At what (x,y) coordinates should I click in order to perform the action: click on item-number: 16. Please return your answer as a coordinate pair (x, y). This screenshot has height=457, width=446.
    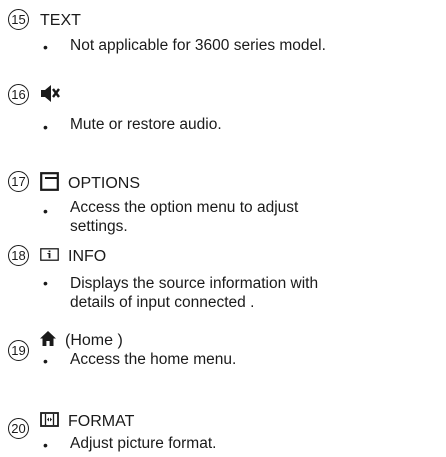
    Looking at the image, I should click on (18, 94).